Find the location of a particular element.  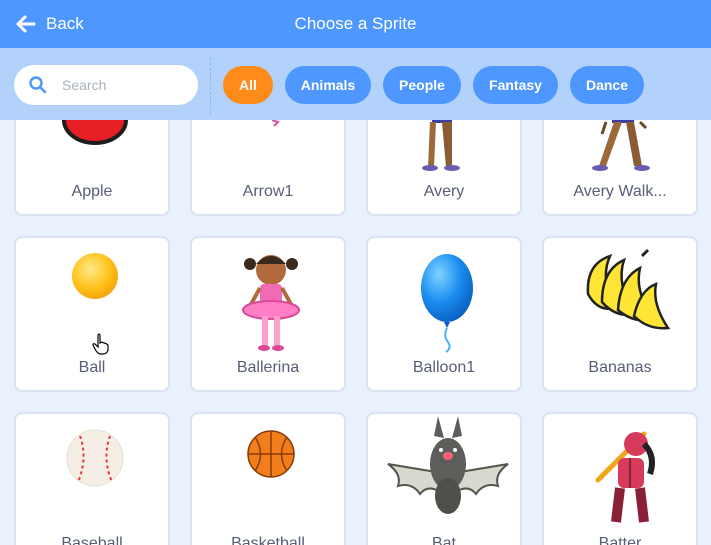

sprite-card-arrow1: Arrow1 is located at coordinates (268, 168).